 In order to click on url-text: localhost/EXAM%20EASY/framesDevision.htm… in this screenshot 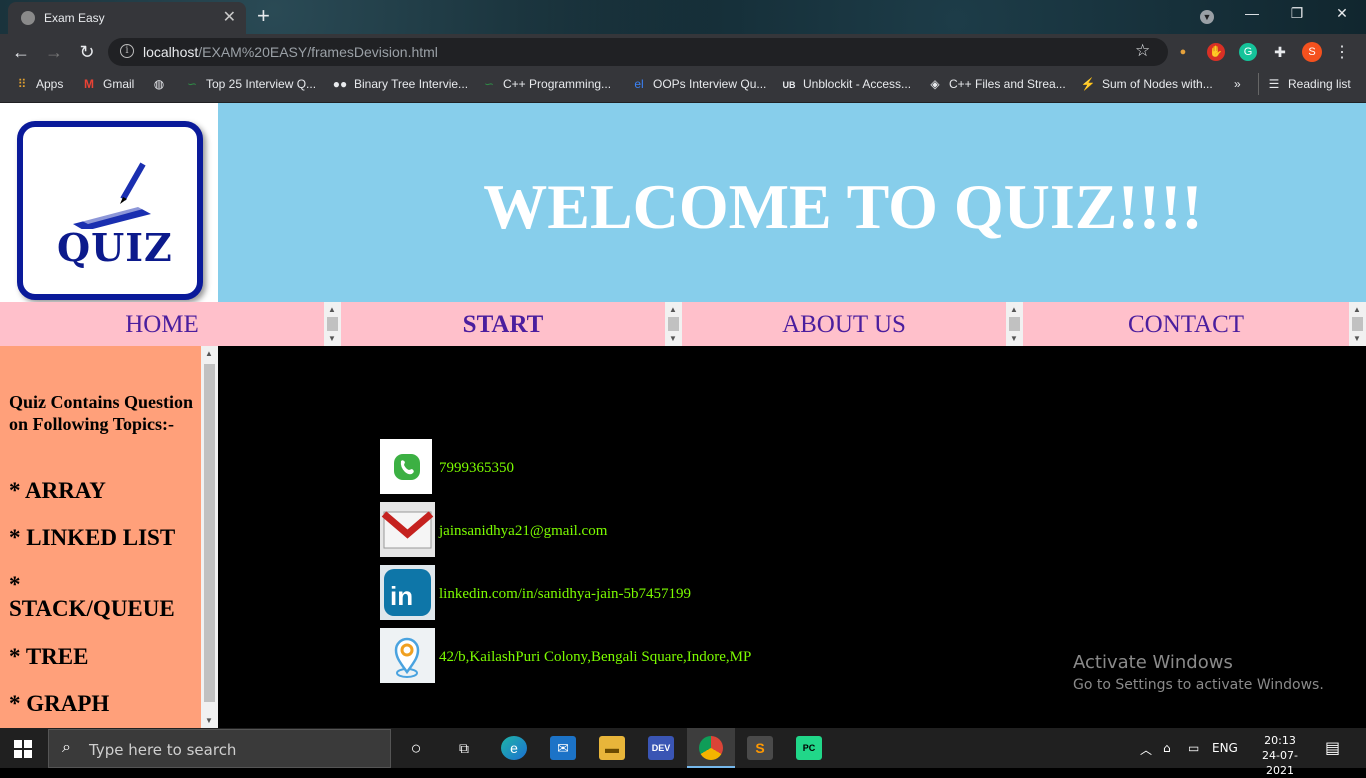, I will do `click(290, 52)`.